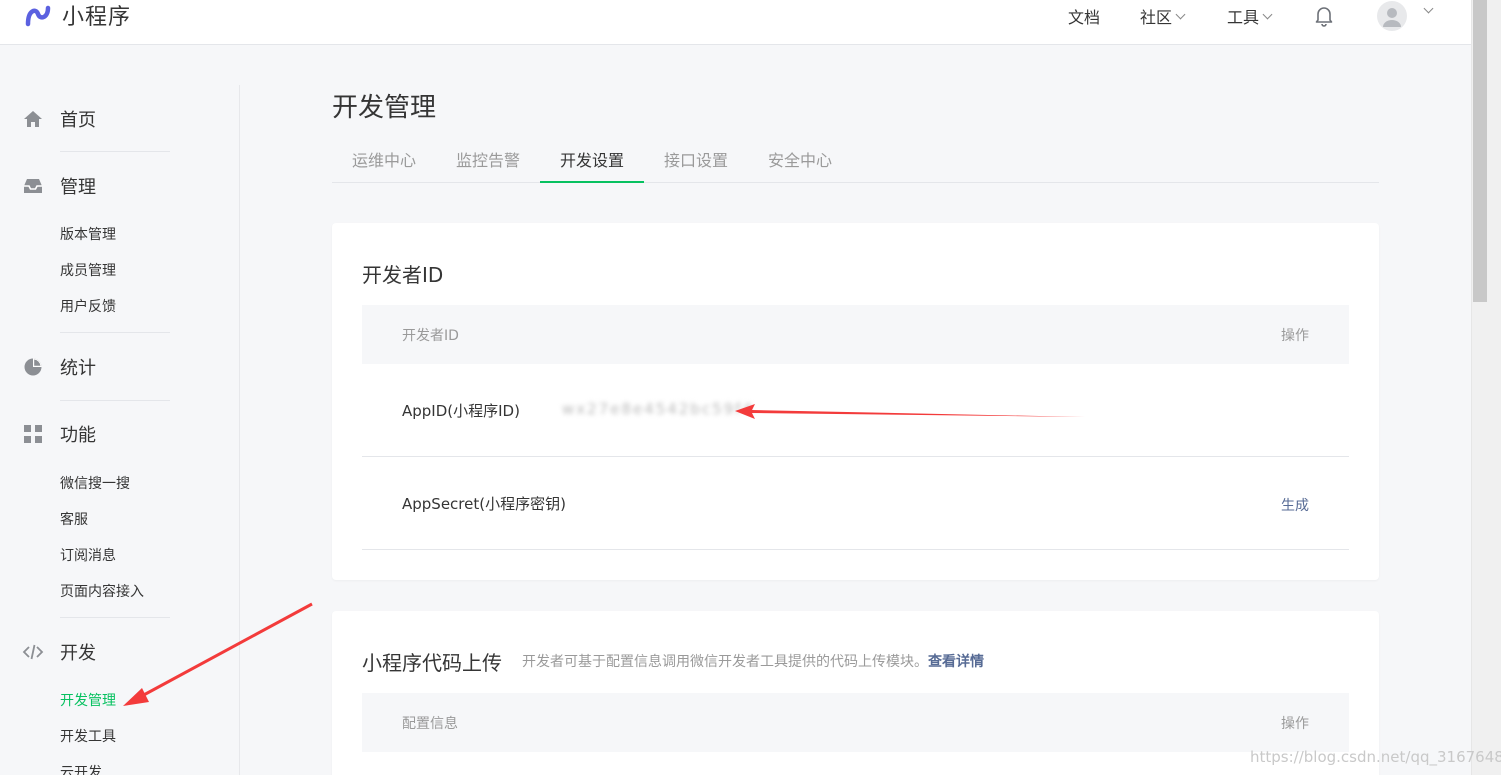 The height and width of the screenshot is (775, 1501). What do you see at coordinates (1324, 16) in the screenshot?
I see `bell-icon` at bounding box center [1324, 16].